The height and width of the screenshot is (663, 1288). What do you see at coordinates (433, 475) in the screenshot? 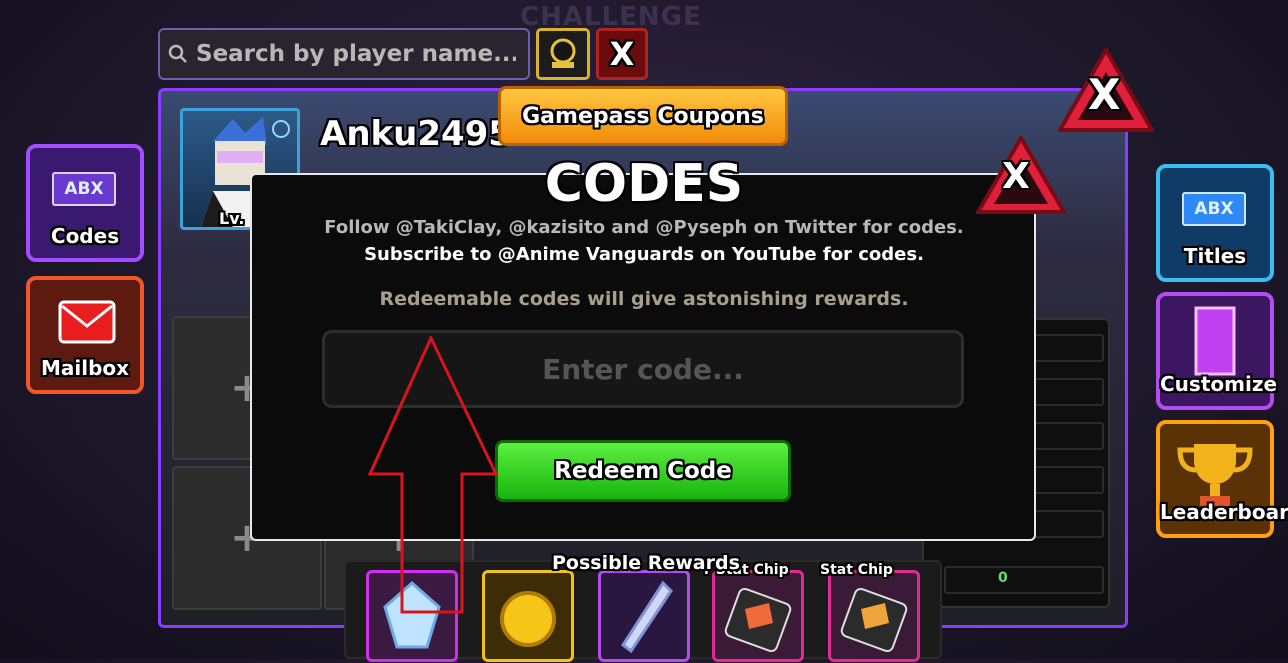
I see `annotation-arrow-icon` at bounding box center [433, 475].